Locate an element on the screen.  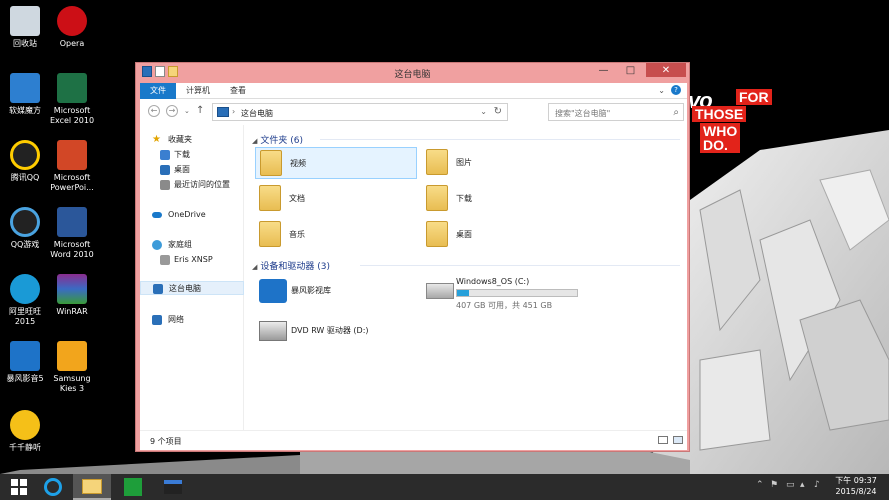
help-icon: ? is located at coordinates (676, 90).